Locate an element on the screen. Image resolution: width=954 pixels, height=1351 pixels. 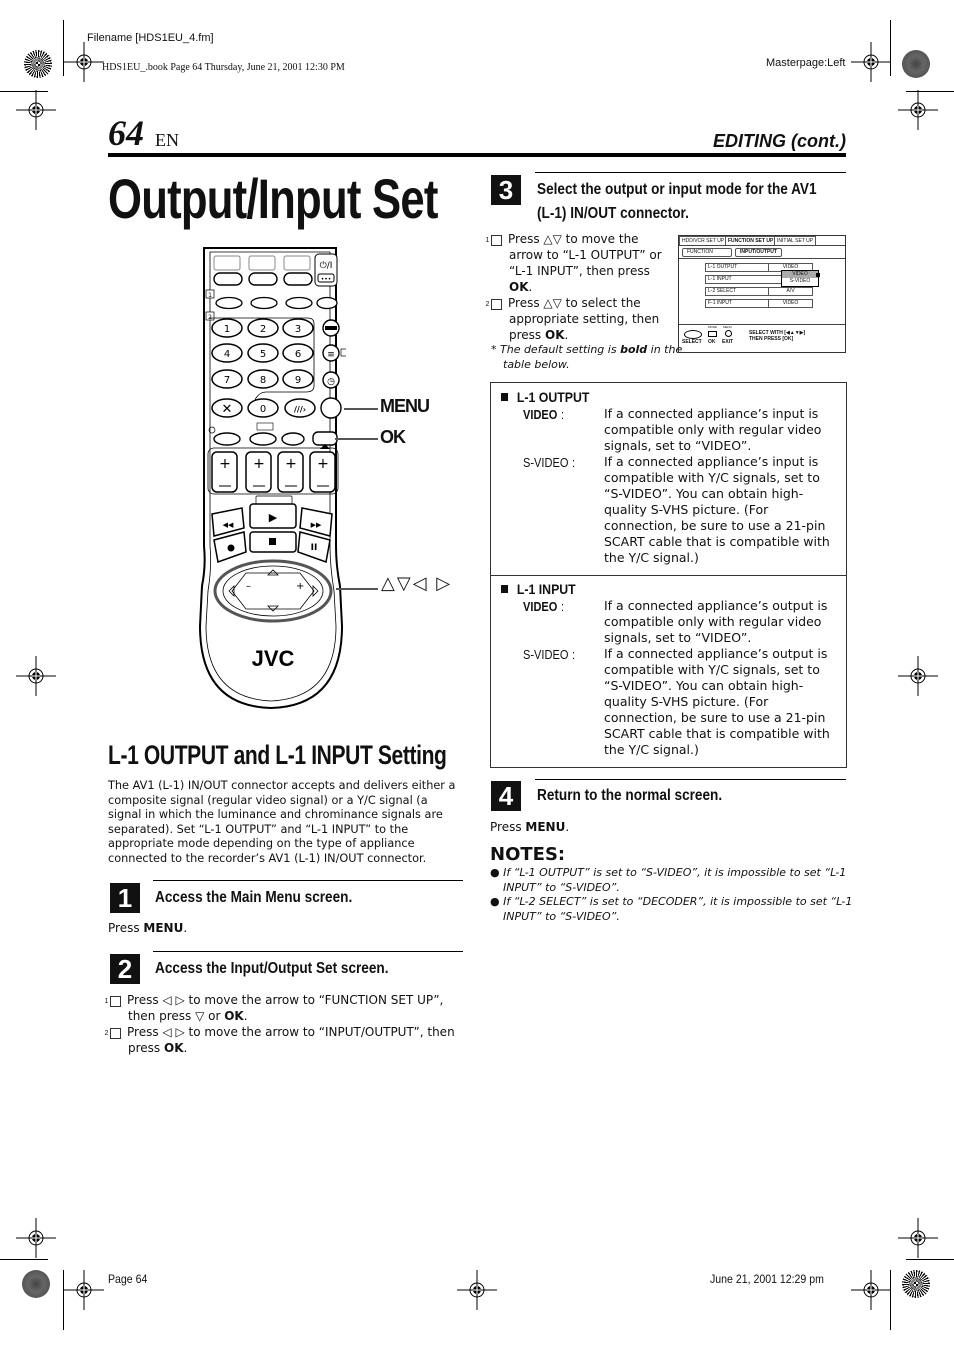
table-heading-l1-output: L-1 OUTPUT is located at coordinates (545, 397).